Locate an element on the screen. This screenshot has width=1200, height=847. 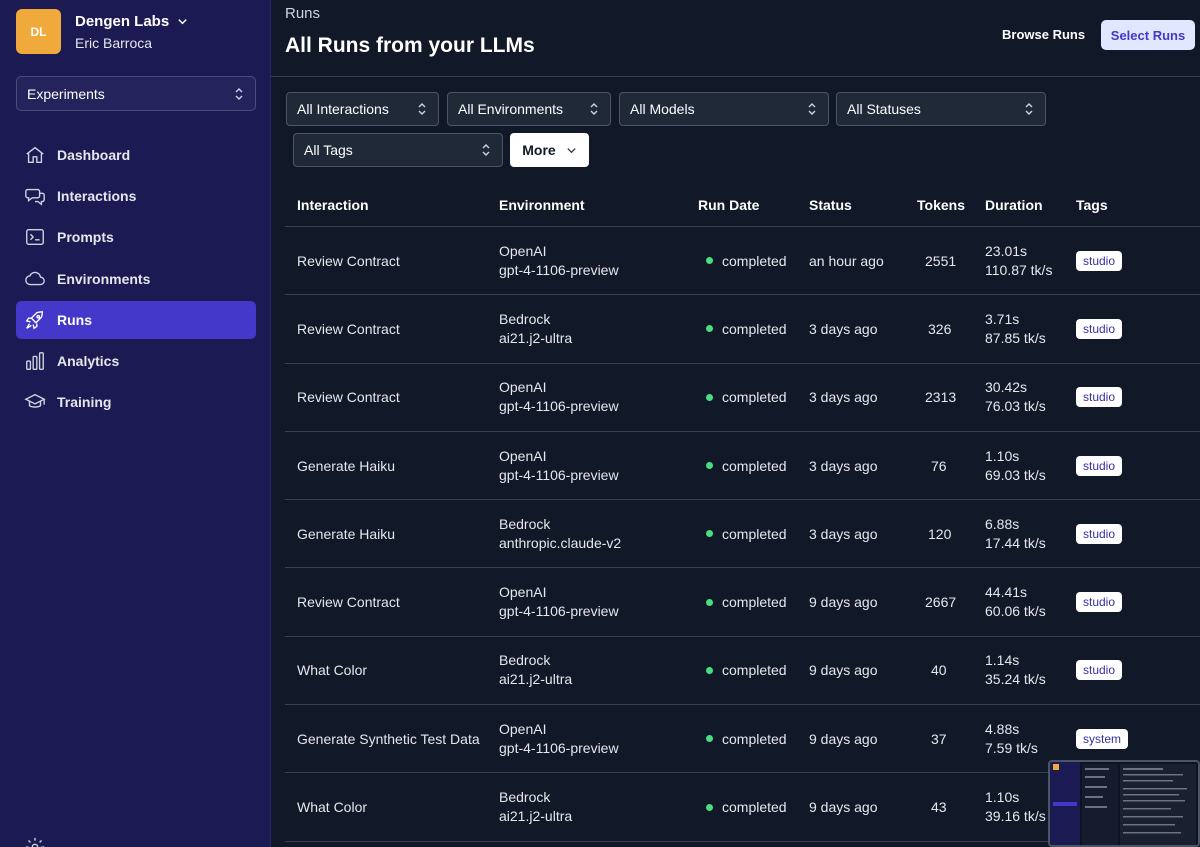
token-count: 40 is located at coordinates (939, 670).